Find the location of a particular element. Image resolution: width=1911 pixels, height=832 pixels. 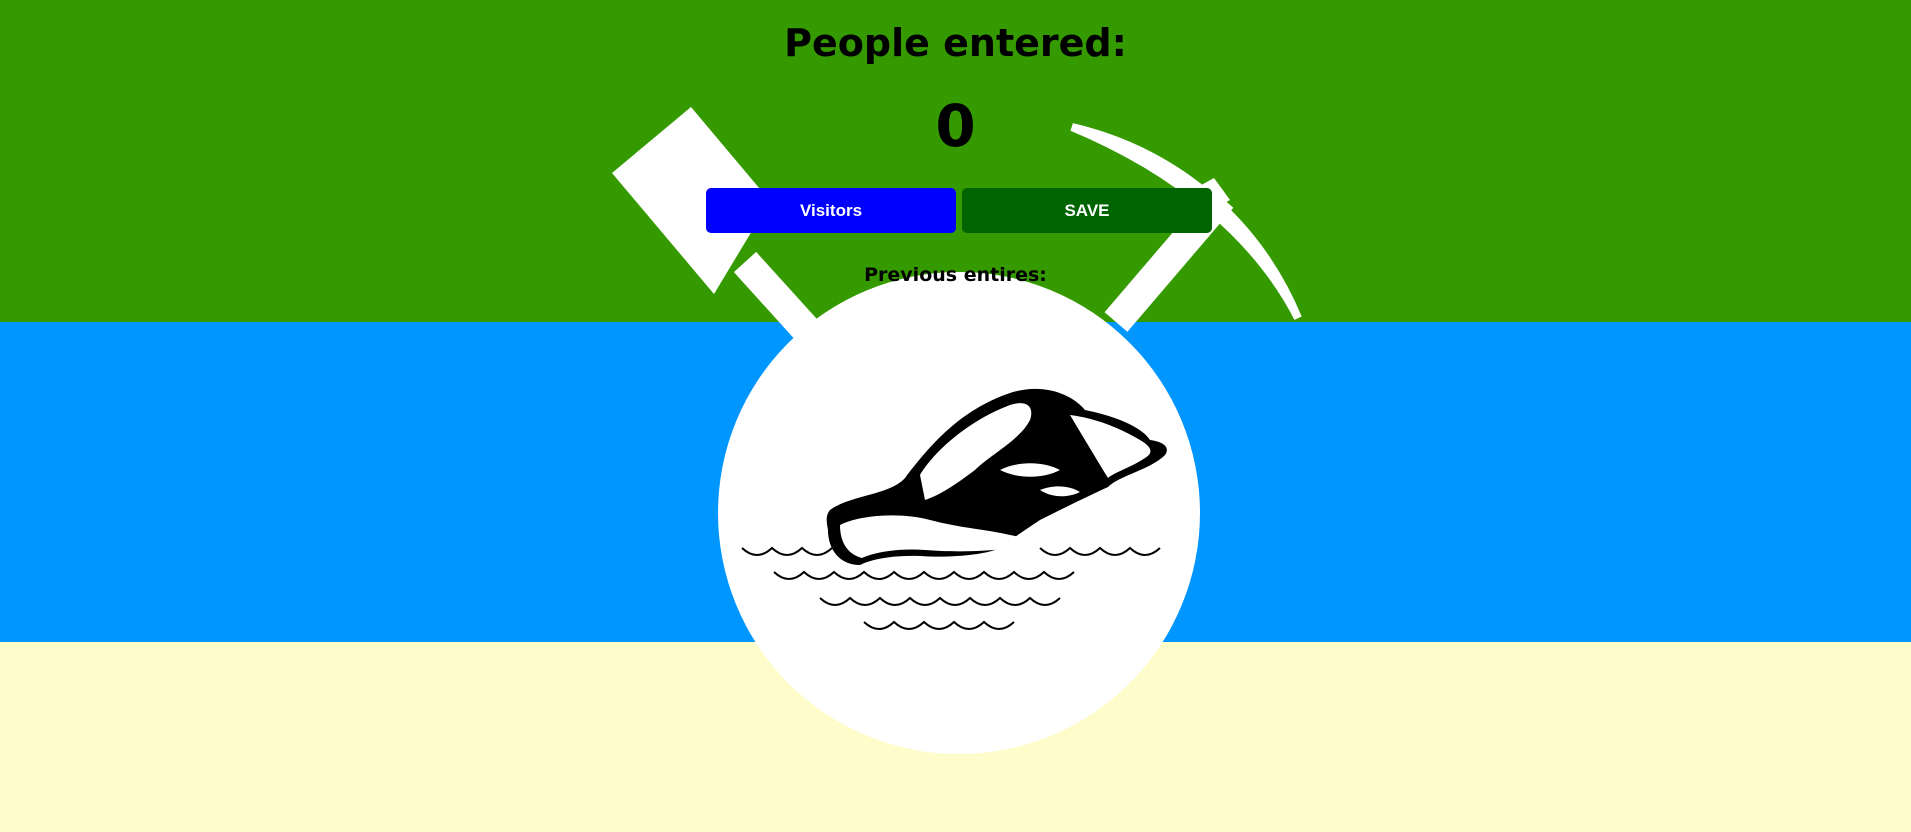

page-title: People entered: is located at coordinates (955, 43).